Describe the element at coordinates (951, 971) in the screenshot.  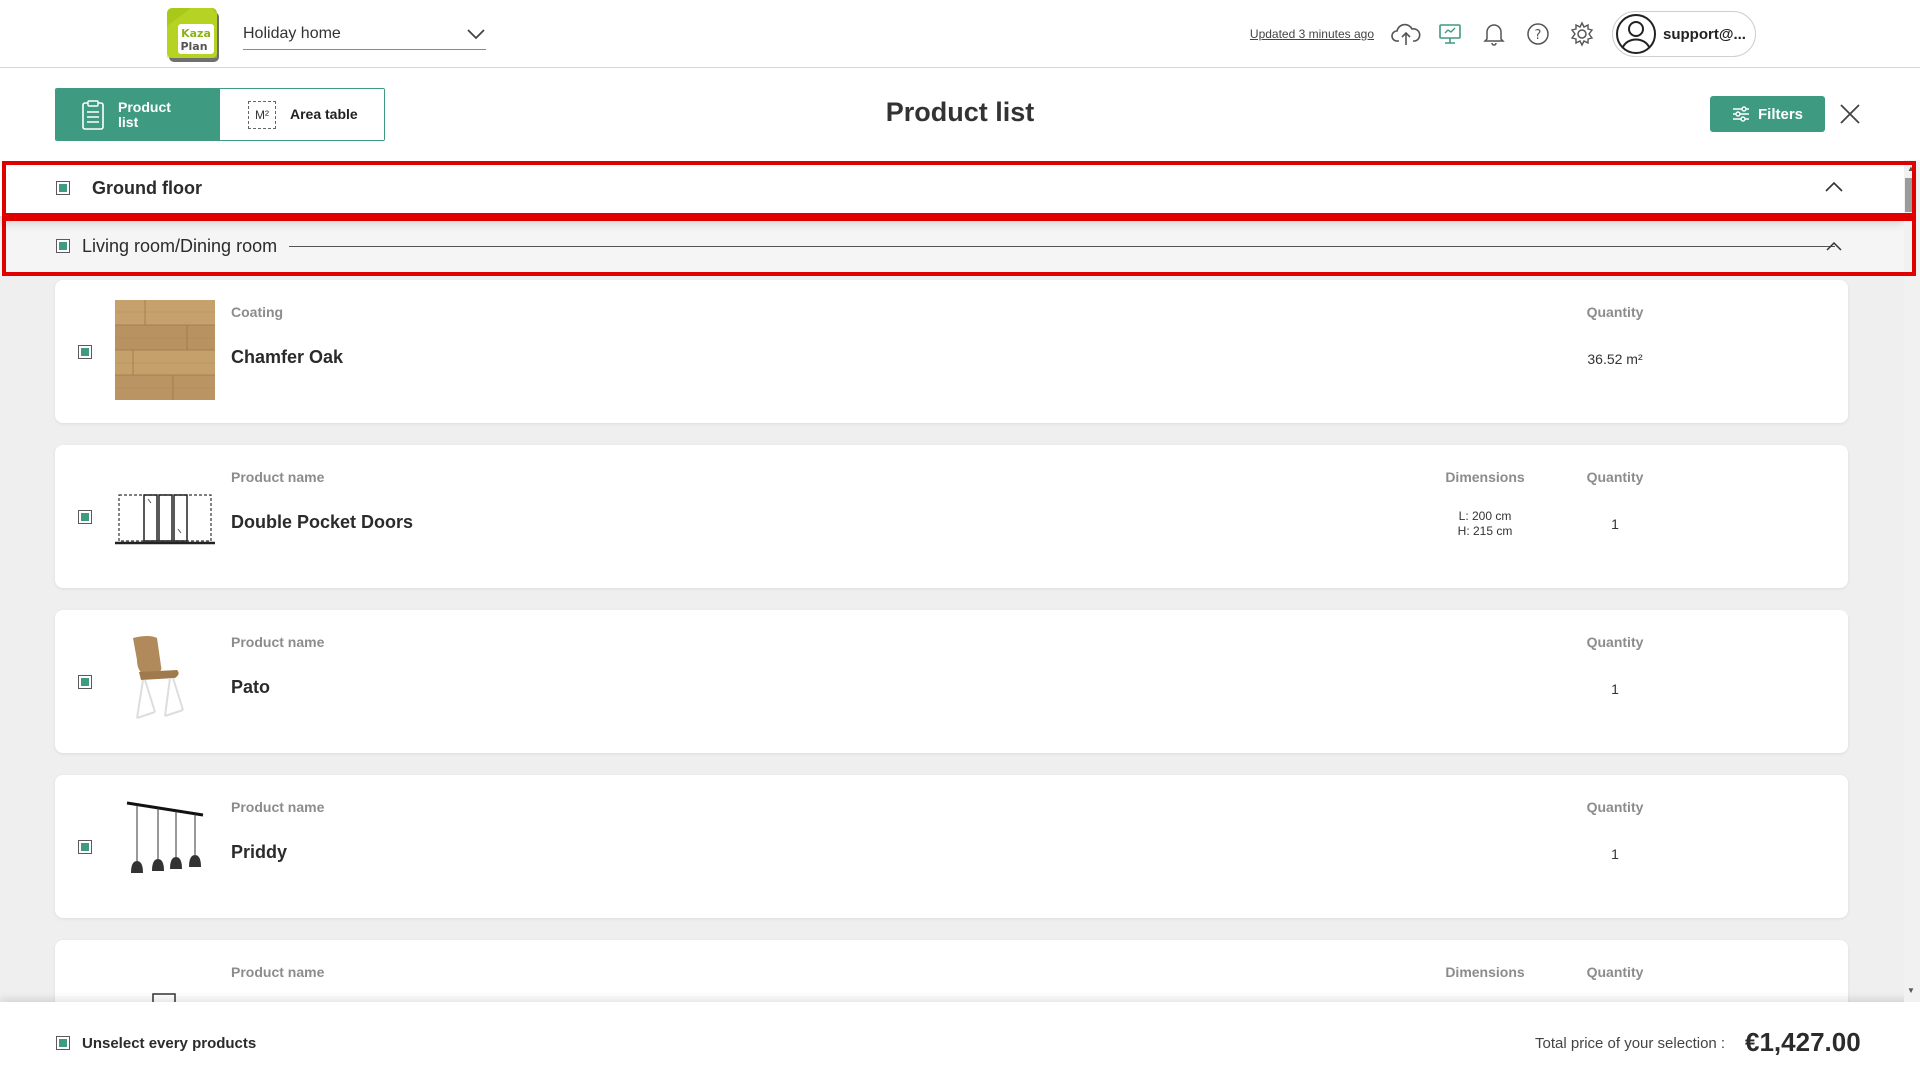
I see `product-card: Product name Dimensions Quantity` at that location.